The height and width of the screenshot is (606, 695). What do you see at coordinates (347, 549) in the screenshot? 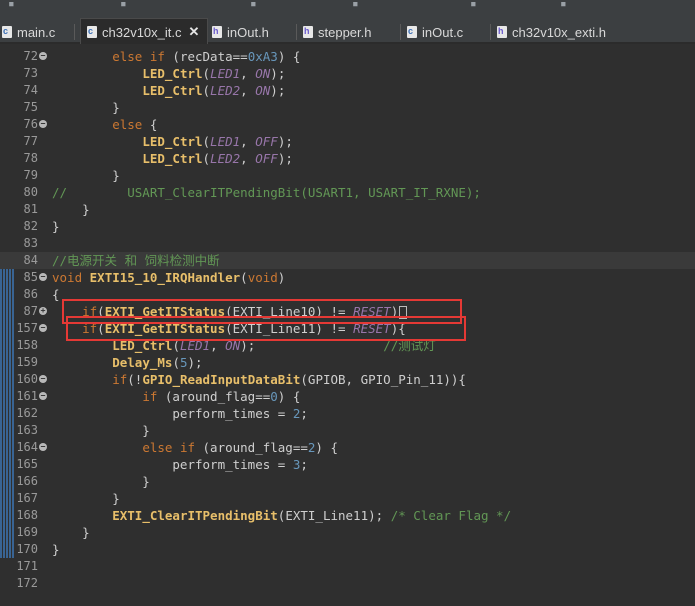
I see `code-line: 170}` at bounding box center [347, 549].